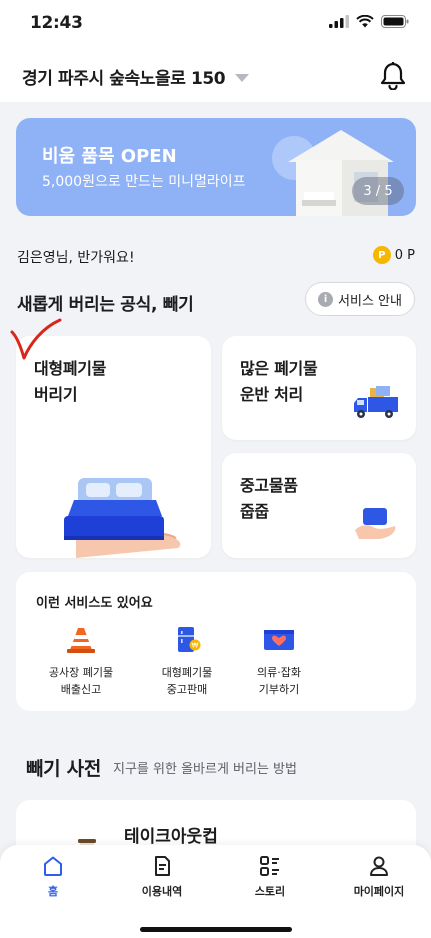 Image resolution: width=431 pixels, height=938 pixels. Describe the element at coordinates (109, 156) in the screenshot. I see `banner-title: 비움 품목 OPEN` at that location.